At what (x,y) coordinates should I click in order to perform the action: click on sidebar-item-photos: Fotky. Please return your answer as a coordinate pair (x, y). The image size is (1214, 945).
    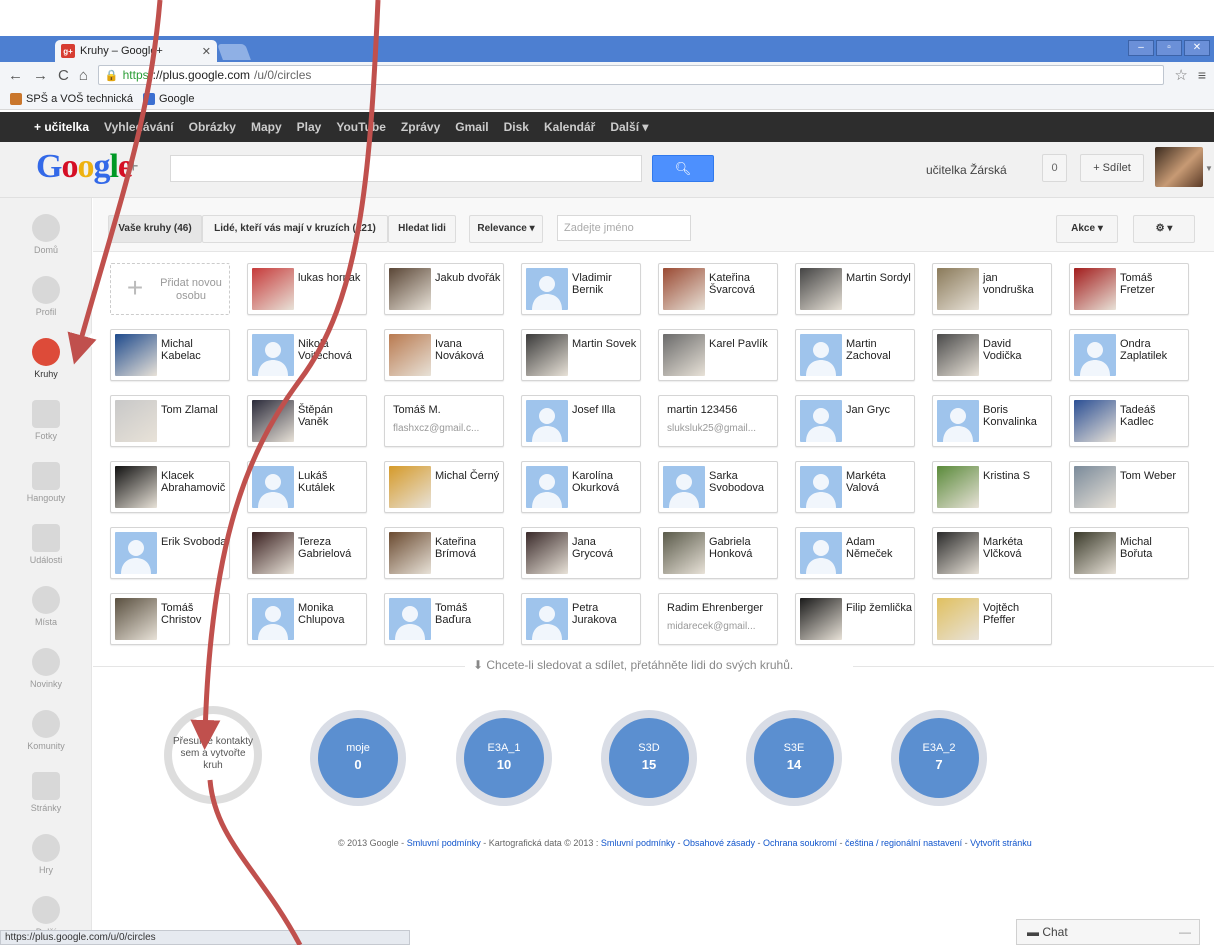
    Looking at the image, I should click on (46, 419).